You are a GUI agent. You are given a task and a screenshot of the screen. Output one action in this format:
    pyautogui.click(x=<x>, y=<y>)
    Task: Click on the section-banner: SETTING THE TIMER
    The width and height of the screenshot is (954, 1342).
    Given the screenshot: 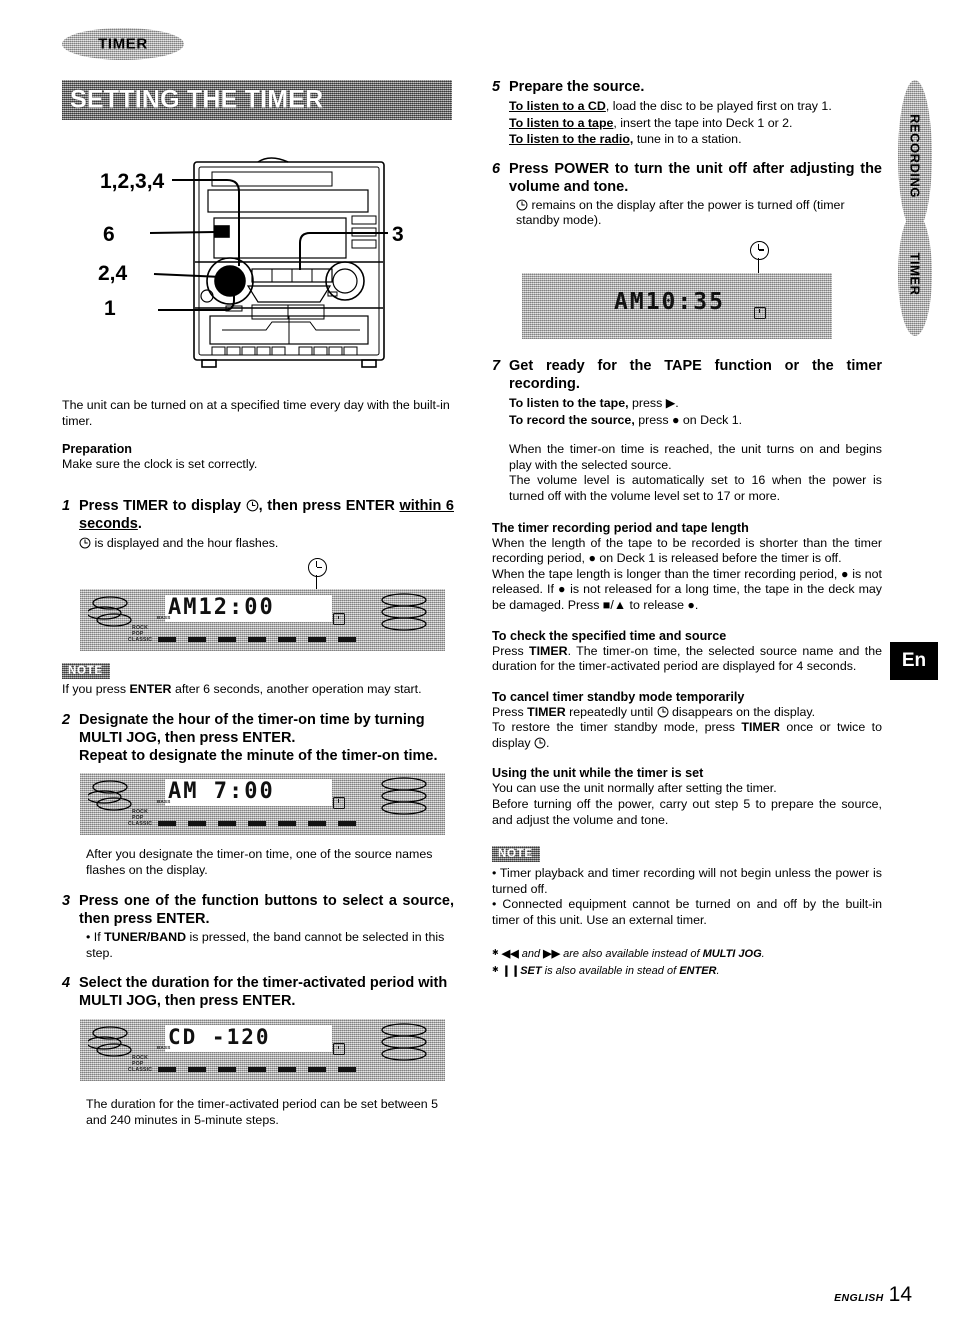 What is the action you would take?
    pyautogui.click(x=257, y=100)
    